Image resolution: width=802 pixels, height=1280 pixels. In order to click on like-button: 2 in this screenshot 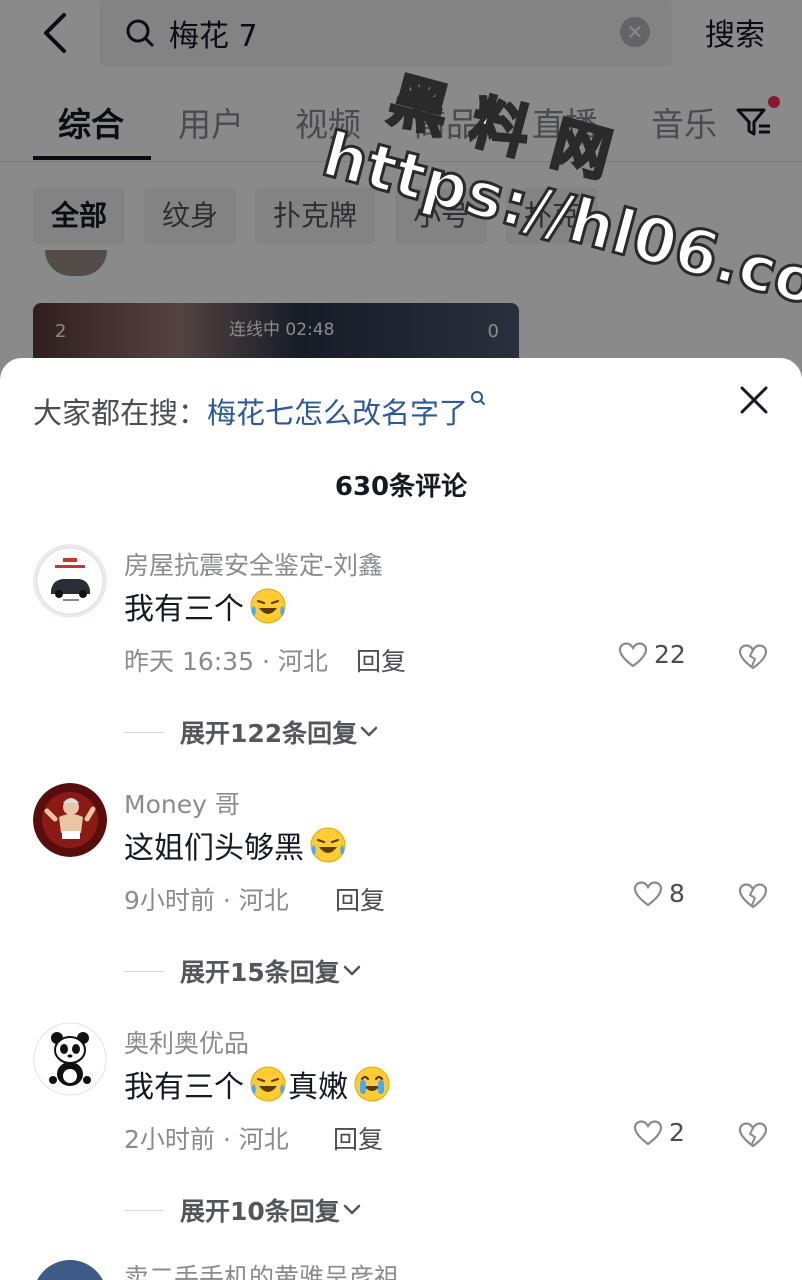, I will do `click(659, 1132)`.